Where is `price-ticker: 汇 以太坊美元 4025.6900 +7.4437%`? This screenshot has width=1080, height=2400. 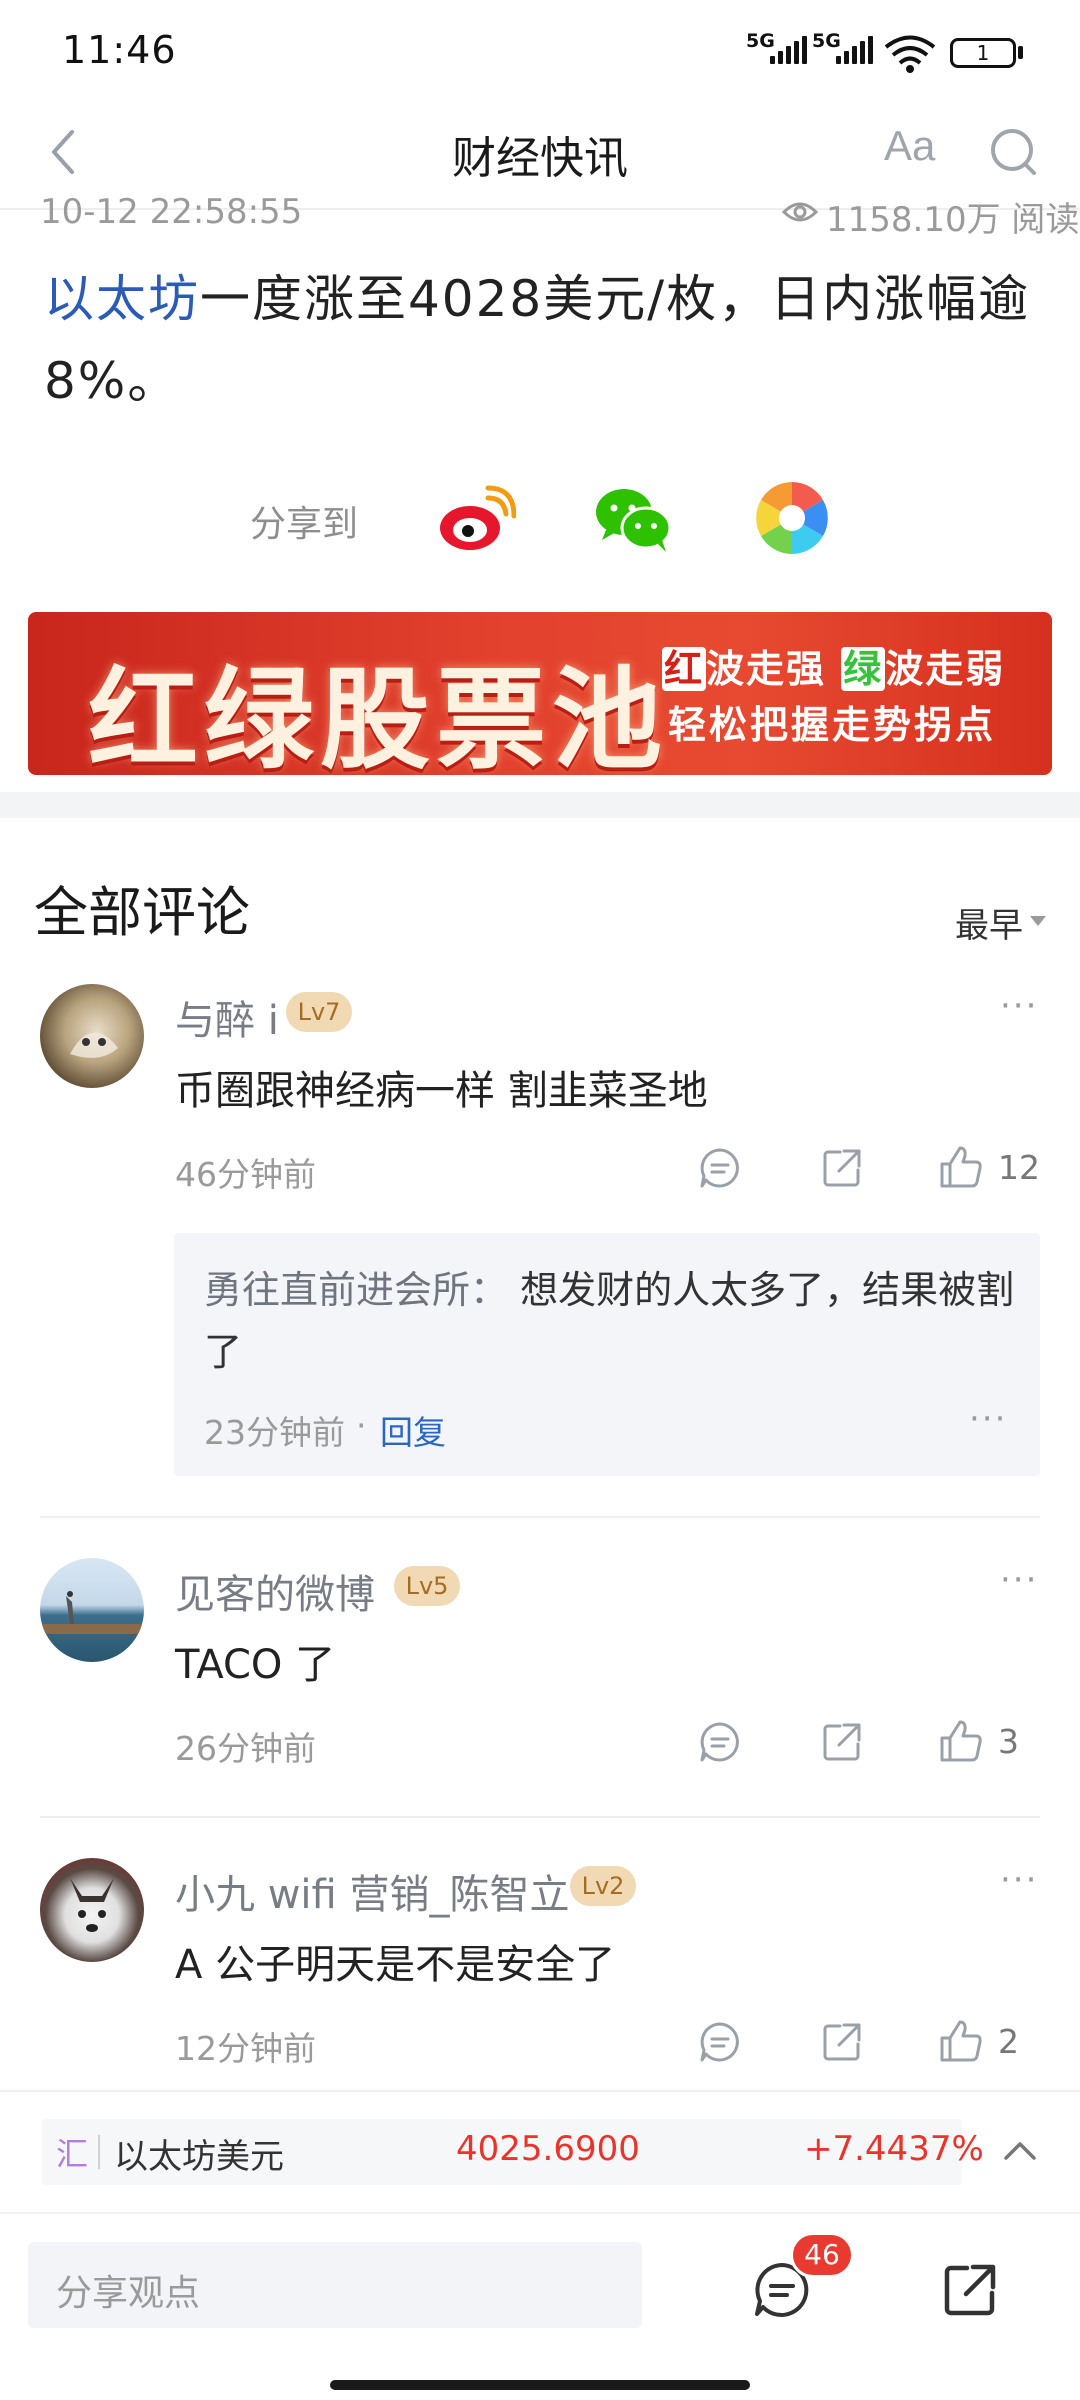 price-ticker: 汇 以太坊美元 4025.6900 +7.4437% is located at coordinates (540, 2150).